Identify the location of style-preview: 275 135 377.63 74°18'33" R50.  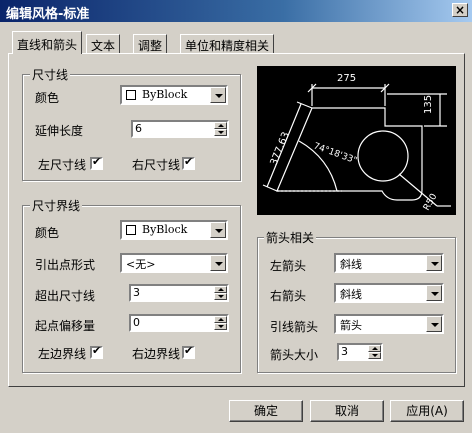
(356, 140).